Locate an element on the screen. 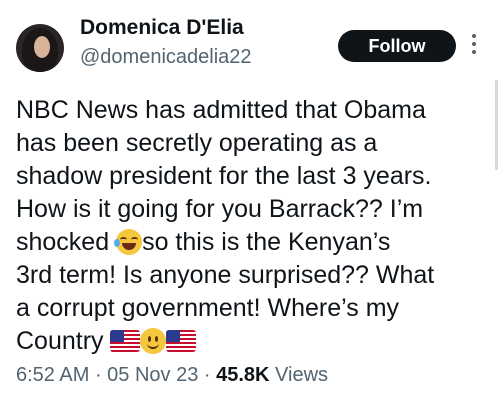 The image size is (500, 403). tweet-fragment: shocked is located at coordinates (66, 242).